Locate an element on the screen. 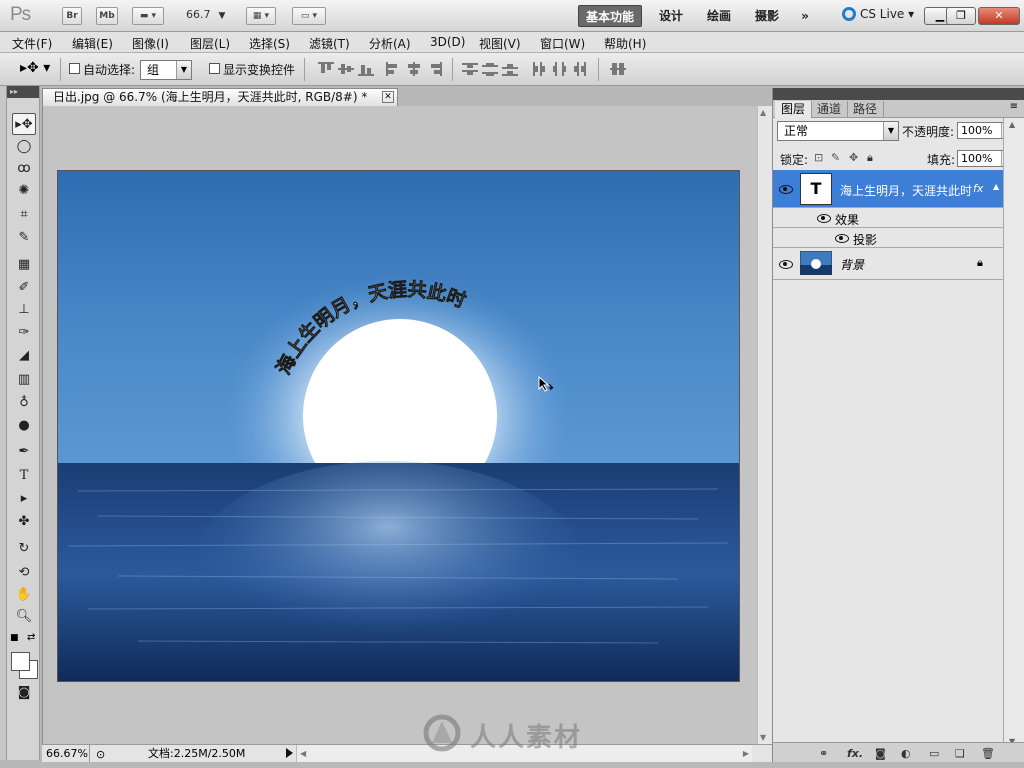 Image resolution: width=1024 pixels, height=768 pixels. type-tool-icon: T is located at coordinates (24, 476).